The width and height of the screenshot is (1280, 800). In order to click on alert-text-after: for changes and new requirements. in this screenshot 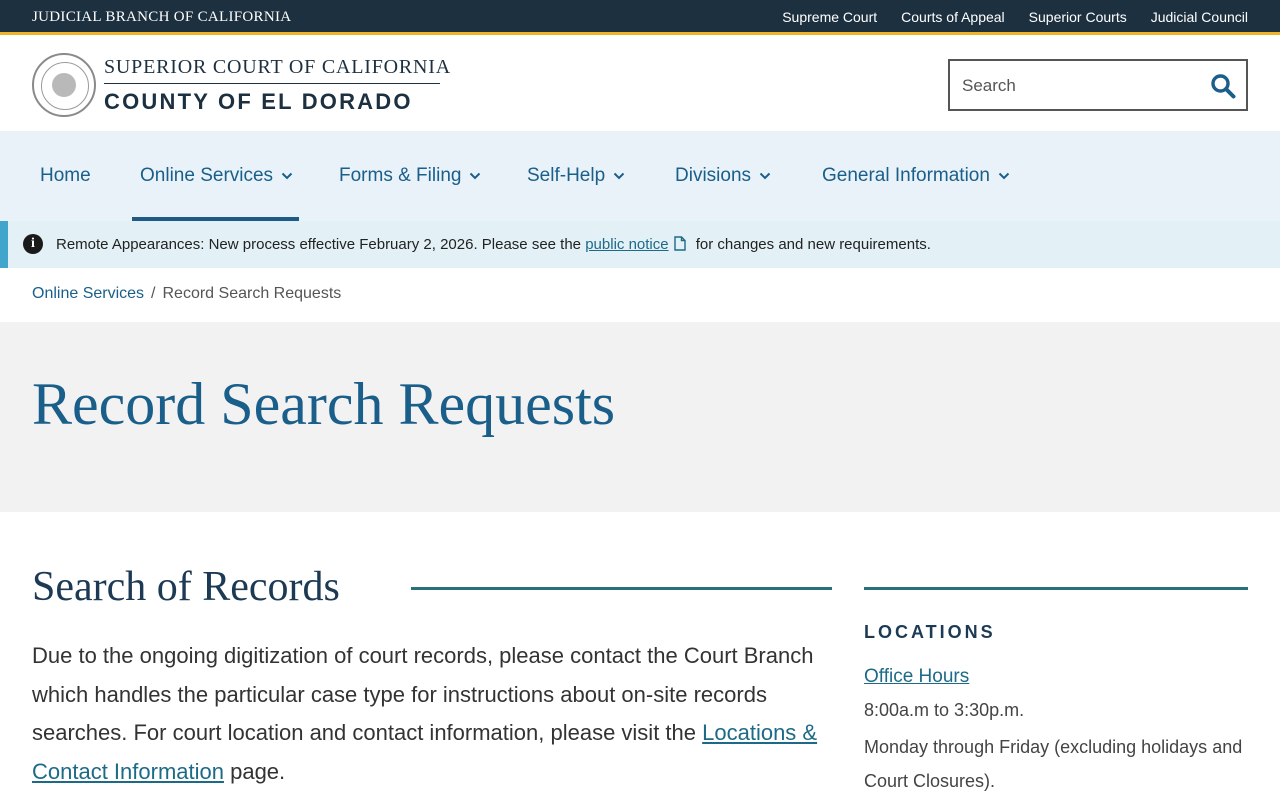, I will do `click(811, 244)`.